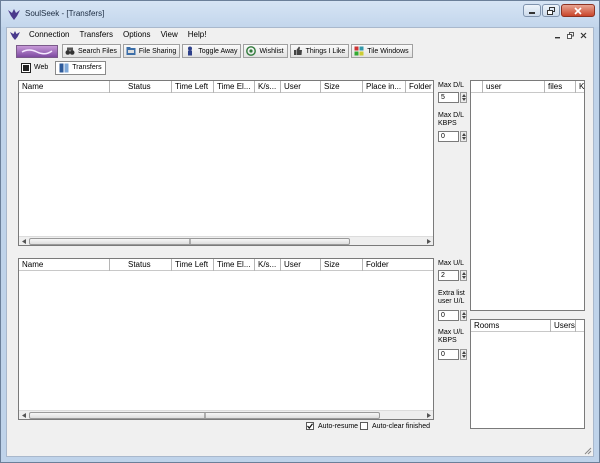 The height and width of the screenshot is (463, 600). I want to click on restore-button, so click(551, 10).